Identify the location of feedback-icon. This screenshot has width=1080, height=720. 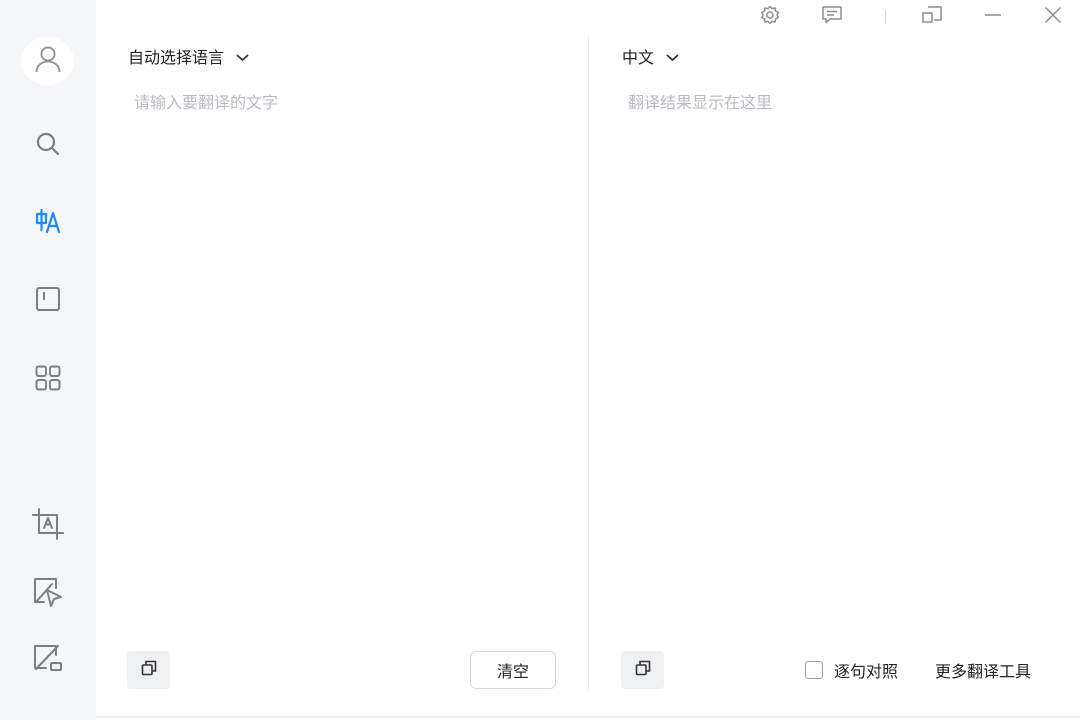
(832, 17).